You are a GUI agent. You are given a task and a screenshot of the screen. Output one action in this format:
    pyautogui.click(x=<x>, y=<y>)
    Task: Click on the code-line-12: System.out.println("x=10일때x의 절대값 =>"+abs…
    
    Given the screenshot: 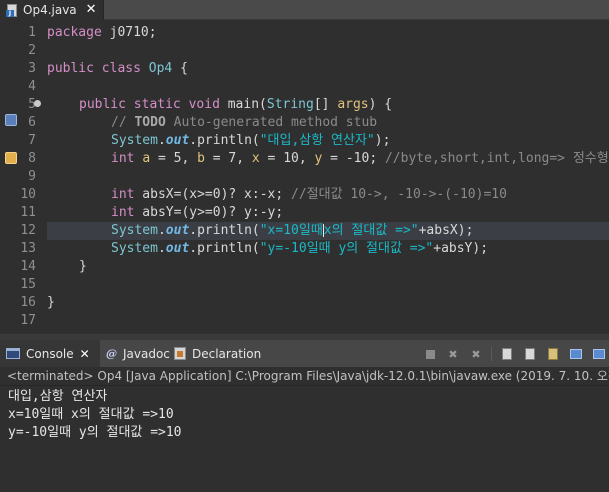 What is the action you would take?
    pyautogui.click(x=292, y=230)
    